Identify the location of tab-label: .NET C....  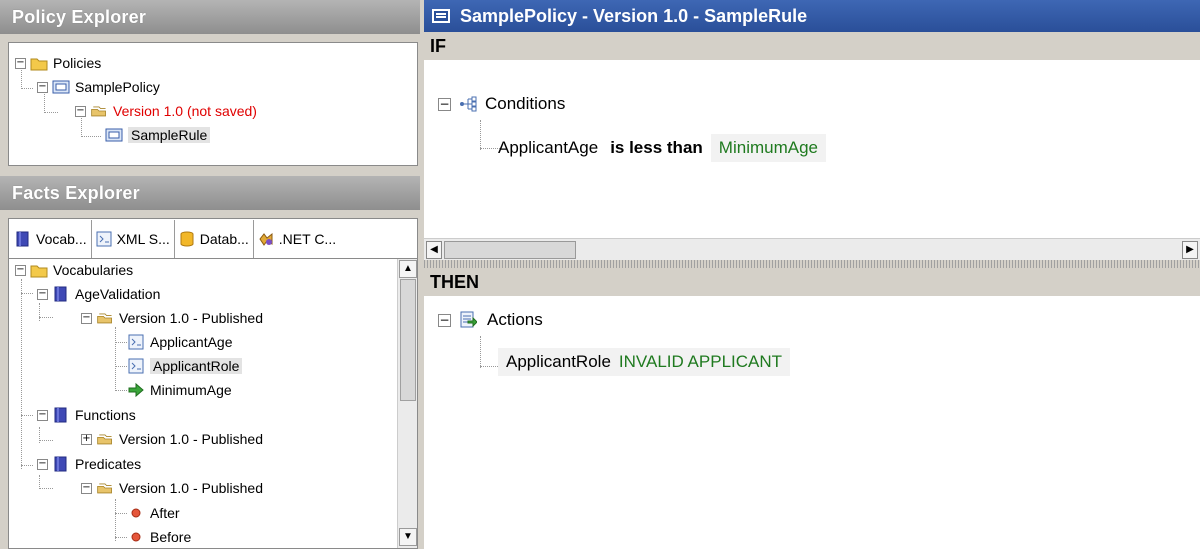
(307, 238).